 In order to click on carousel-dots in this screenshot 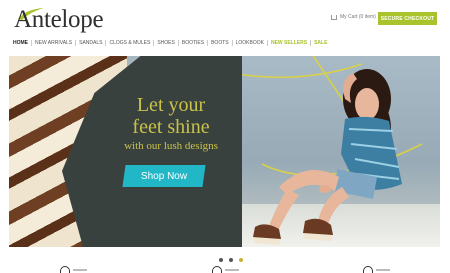, I will do `click(231, 260)`.